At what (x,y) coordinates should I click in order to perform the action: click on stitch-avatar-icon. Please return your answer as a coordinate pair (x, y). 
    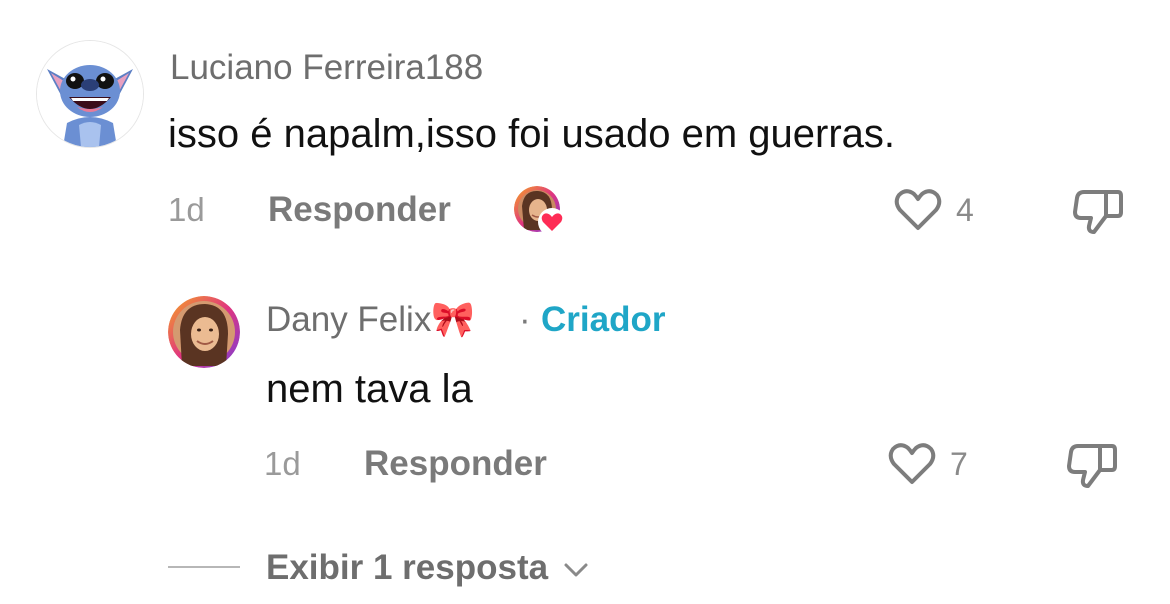
    Looking at the image, I should click on (90, 94).